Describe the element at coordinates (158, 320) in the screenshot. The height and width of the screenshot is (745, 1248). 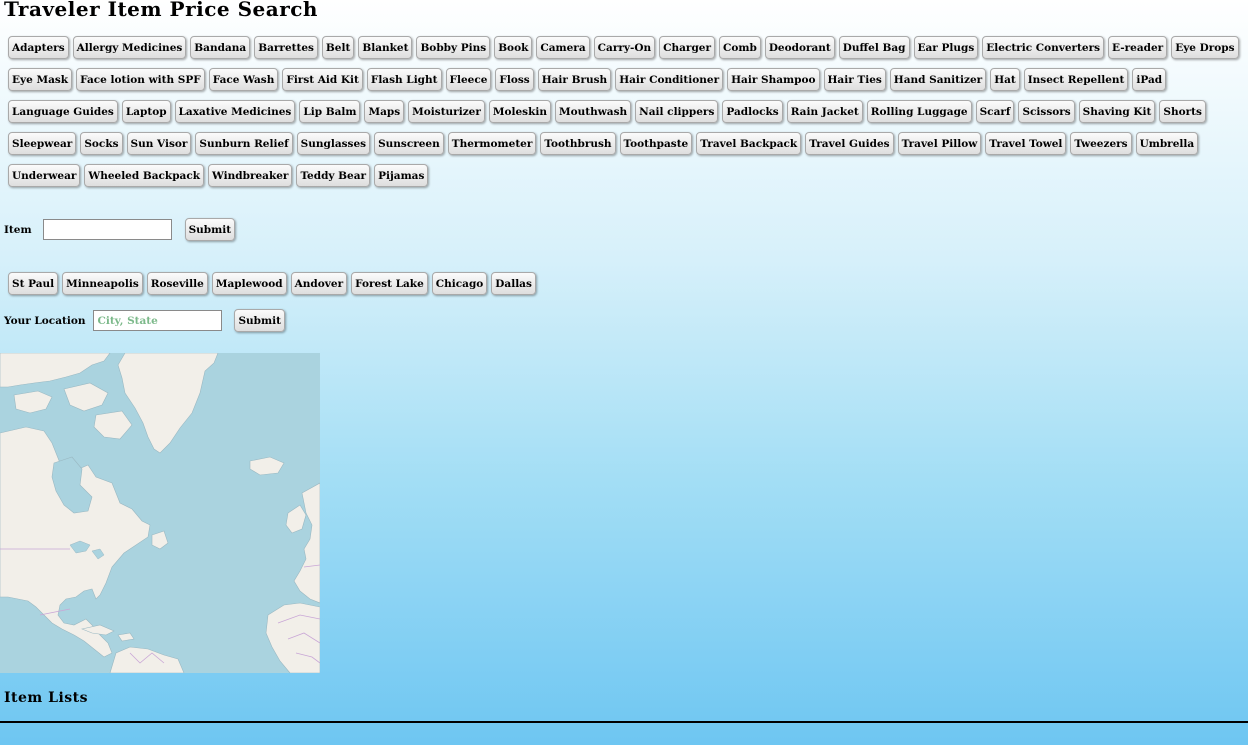
I see `location-input` at that location.